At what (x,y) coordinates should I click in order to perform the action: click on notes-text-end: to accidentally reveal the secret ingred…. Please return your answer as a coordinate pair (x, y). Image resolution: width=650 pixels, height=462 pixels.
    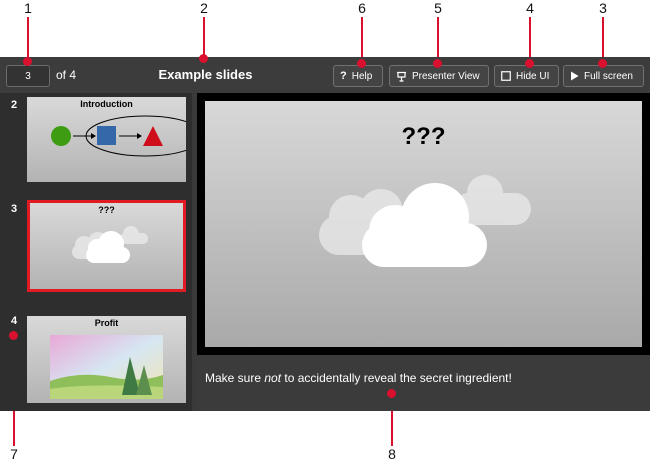
    Looking at the image, I should click on (396, 378).